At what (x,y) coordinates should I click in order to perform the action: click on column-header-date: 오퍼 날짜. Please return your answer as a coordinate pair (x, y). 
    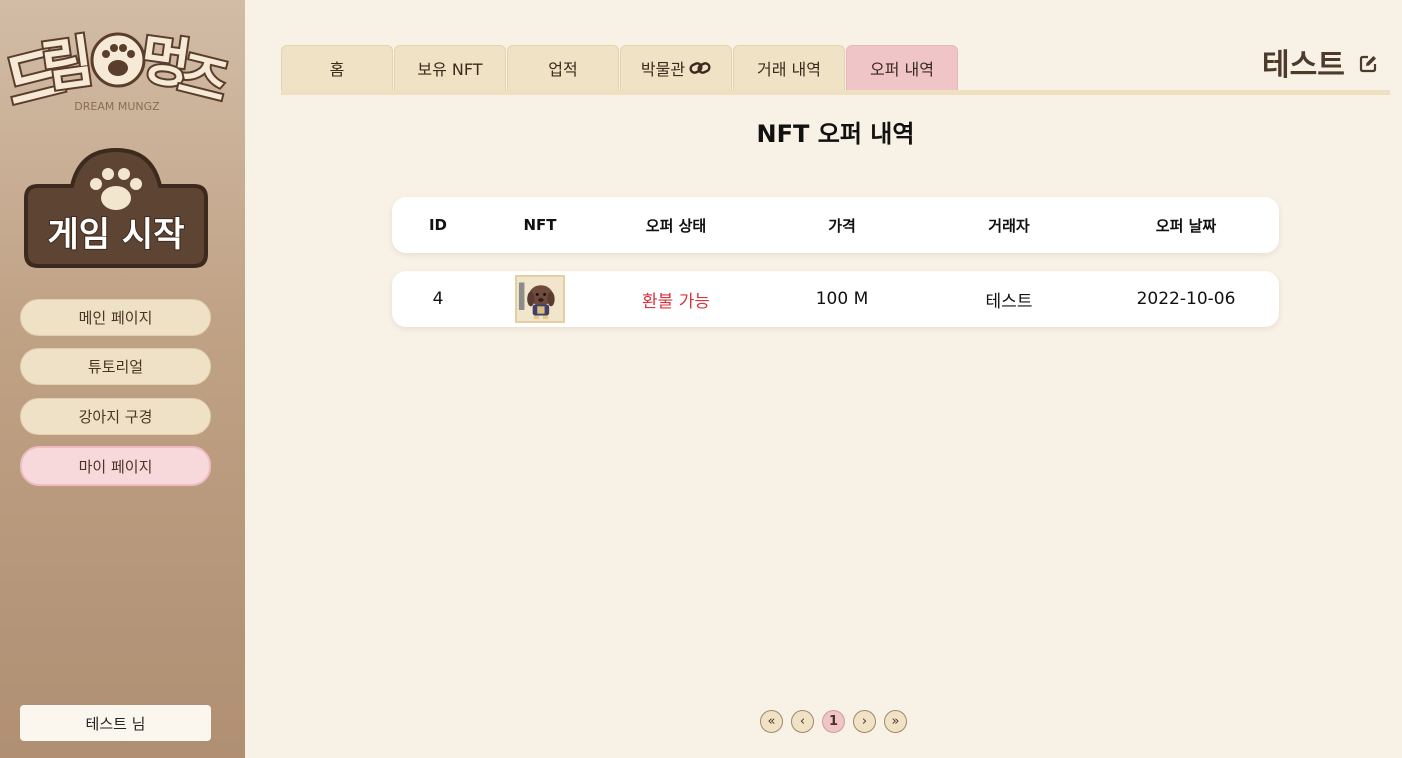
    Looking at the image, I should click on (1186, 225).